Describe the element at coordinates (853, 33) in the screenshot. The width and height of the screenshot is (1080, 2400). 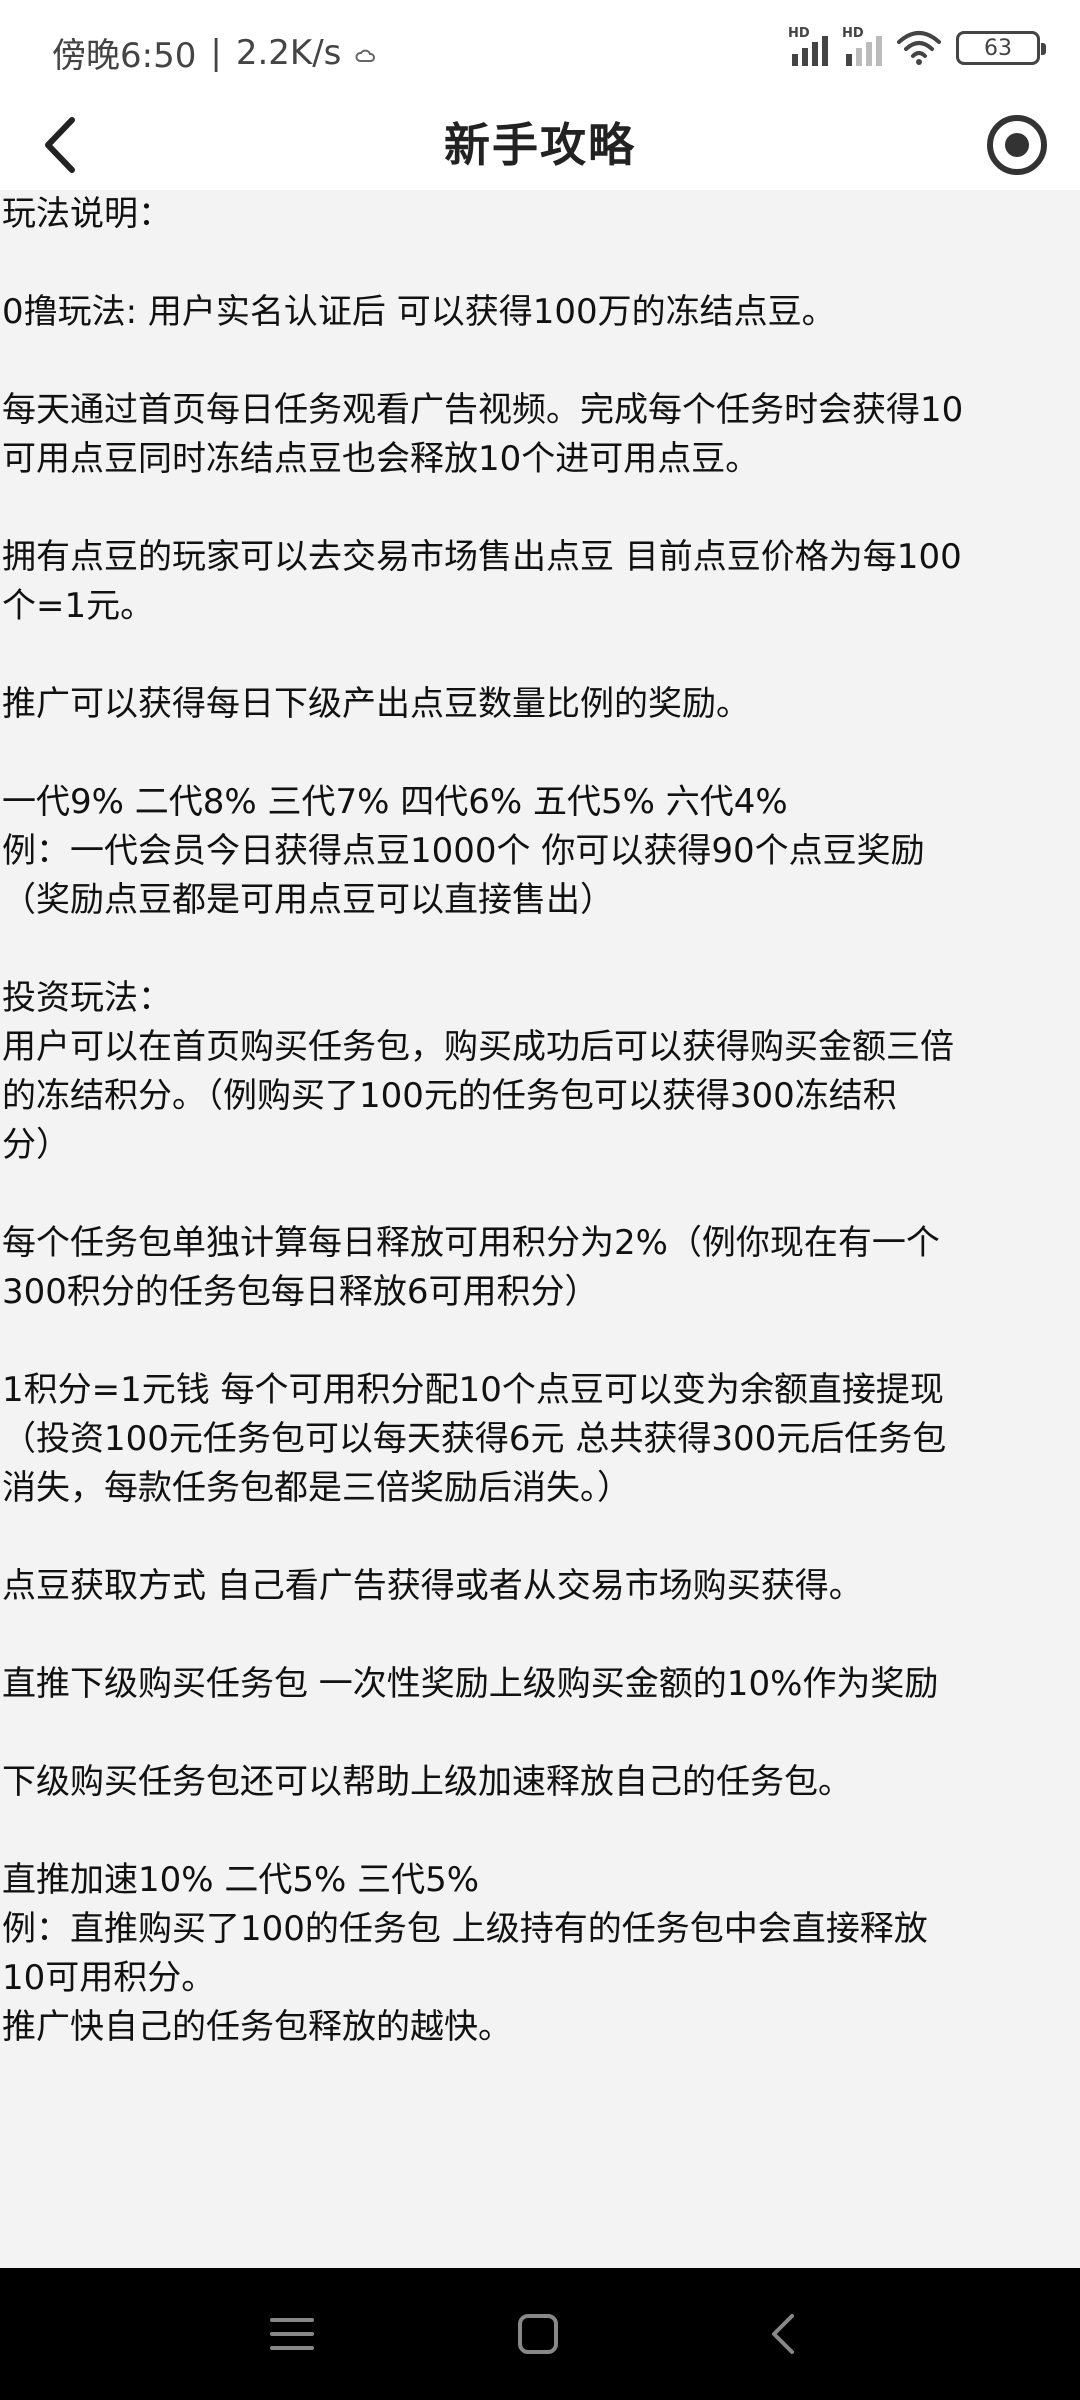
I see `hd-label-2: HD` at that location.